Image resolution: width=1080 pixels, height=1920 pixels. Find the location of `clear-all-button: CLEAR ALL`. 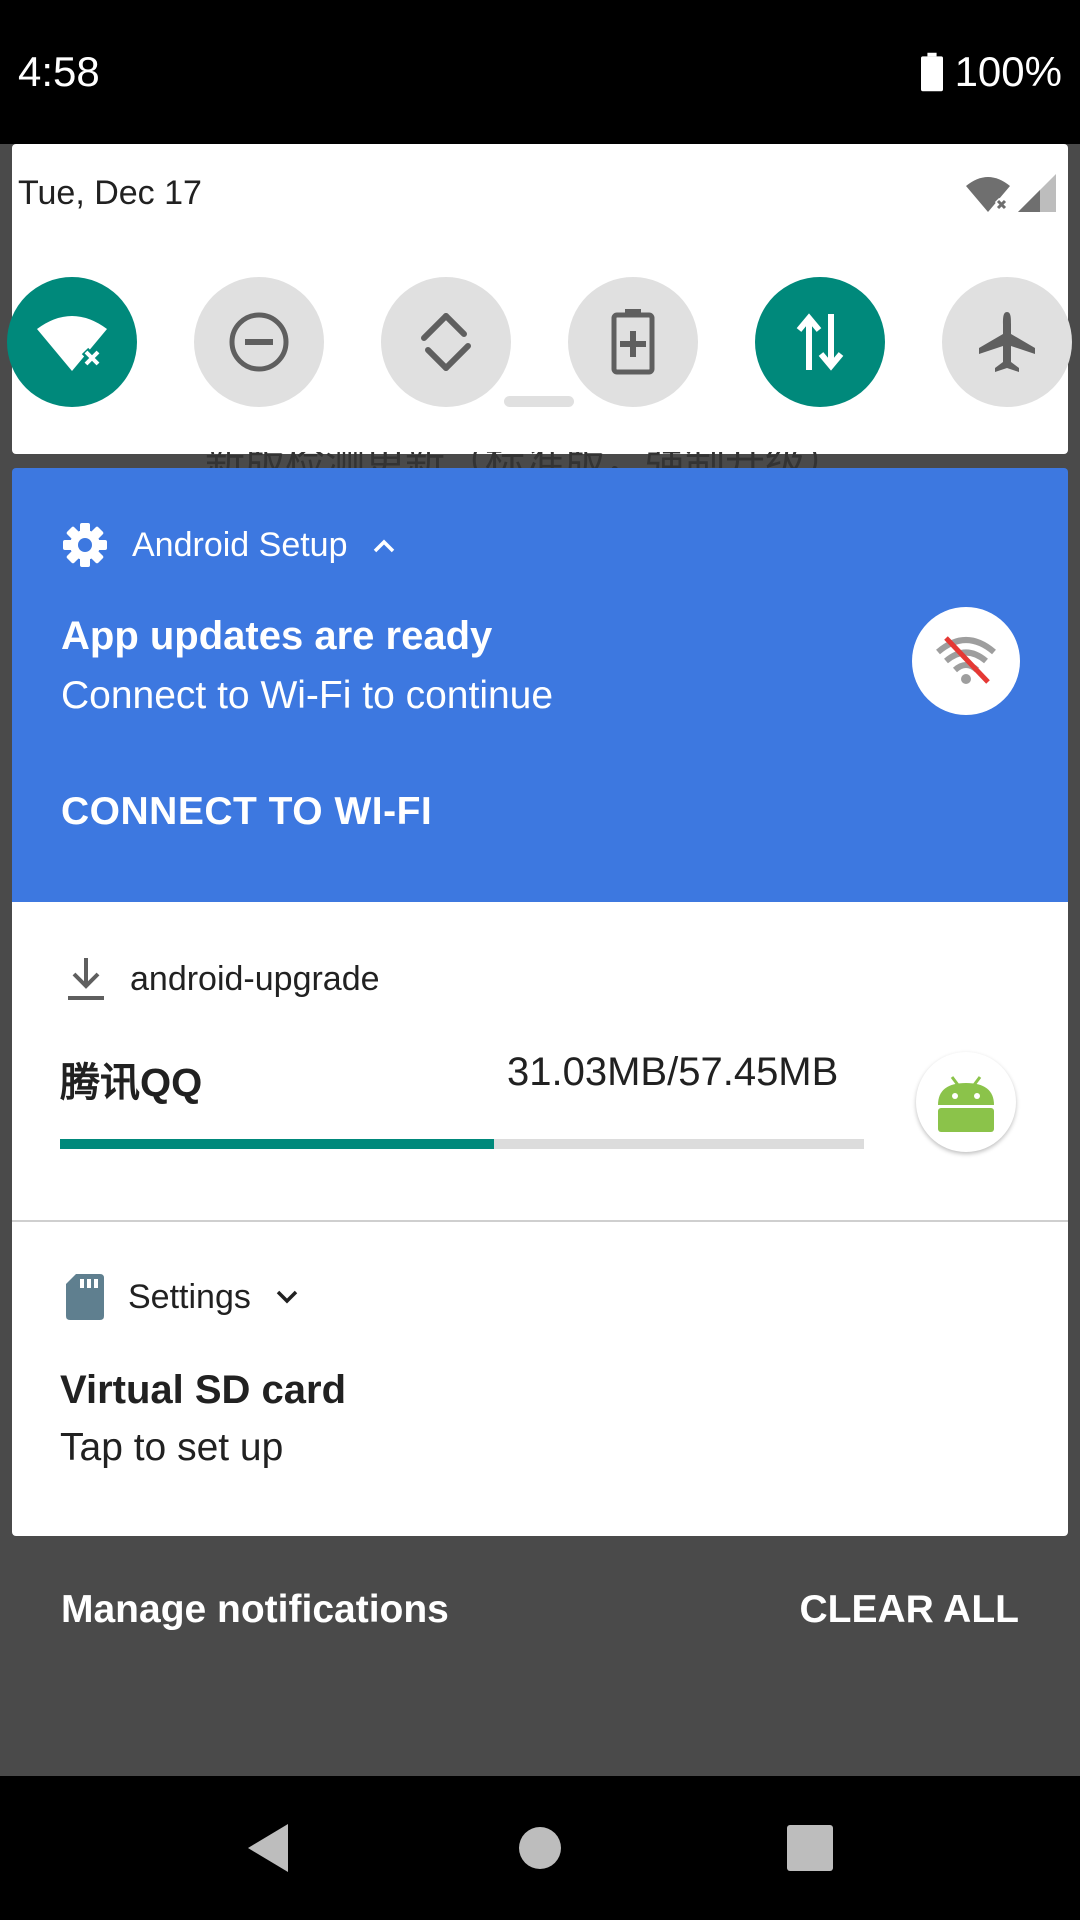

clear-all-button: CLEAR ALL is located at coordinates (909, 1610).